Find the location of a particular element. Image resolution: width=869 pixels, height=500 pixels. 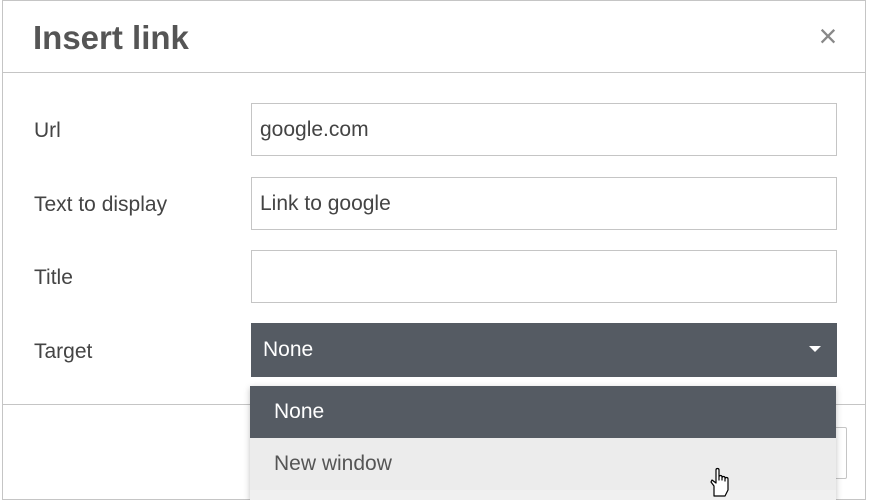

url-input is located at coordinates (544, 129).